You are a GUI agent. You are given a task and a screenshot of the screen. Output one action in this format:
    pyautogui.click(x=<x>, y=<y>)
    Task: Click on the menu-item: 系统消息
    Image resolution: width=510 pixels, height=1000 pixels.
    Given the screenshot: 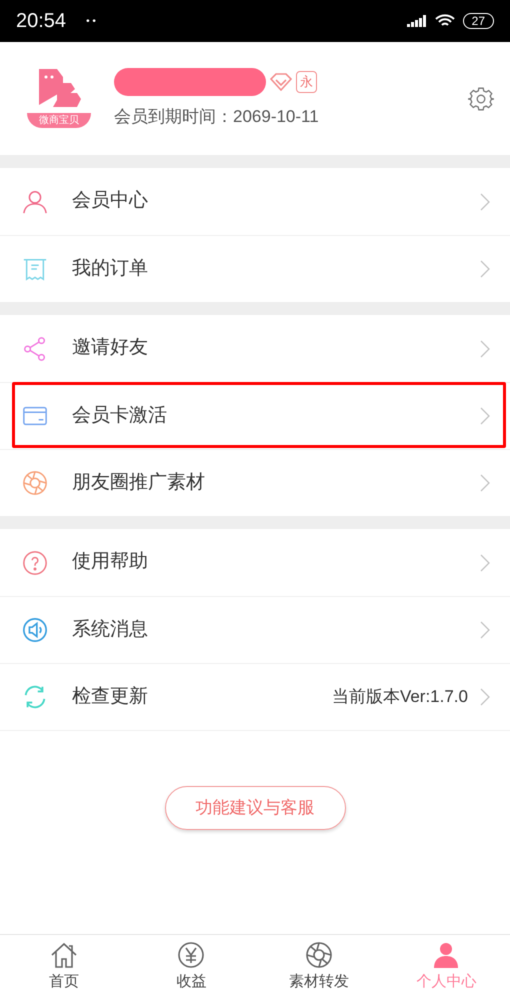 What is the action you would take?
    pyautogui.click(x=255, y=629)
    